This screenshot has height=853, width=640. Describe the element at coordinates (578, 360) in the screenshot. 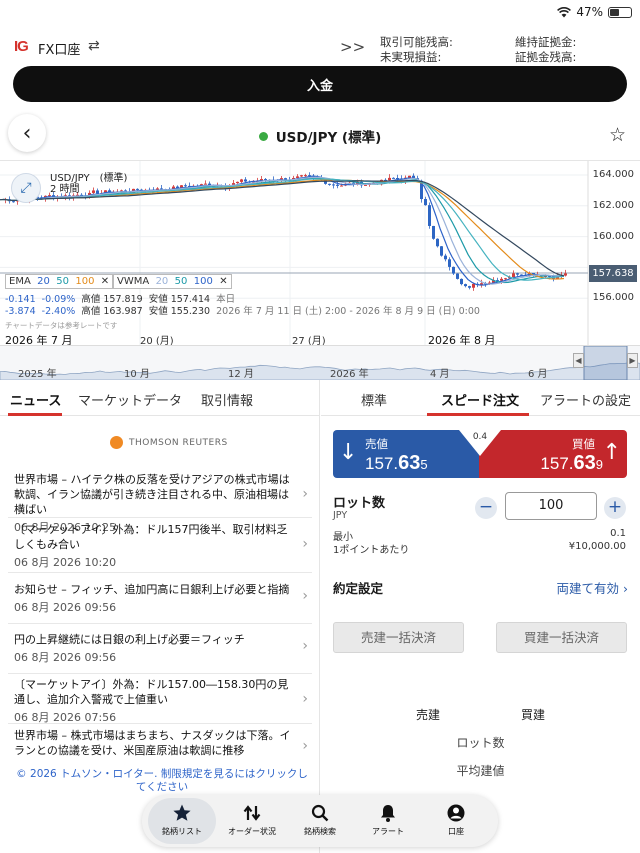

I see `navigator-left-handle: ◀` at that location.